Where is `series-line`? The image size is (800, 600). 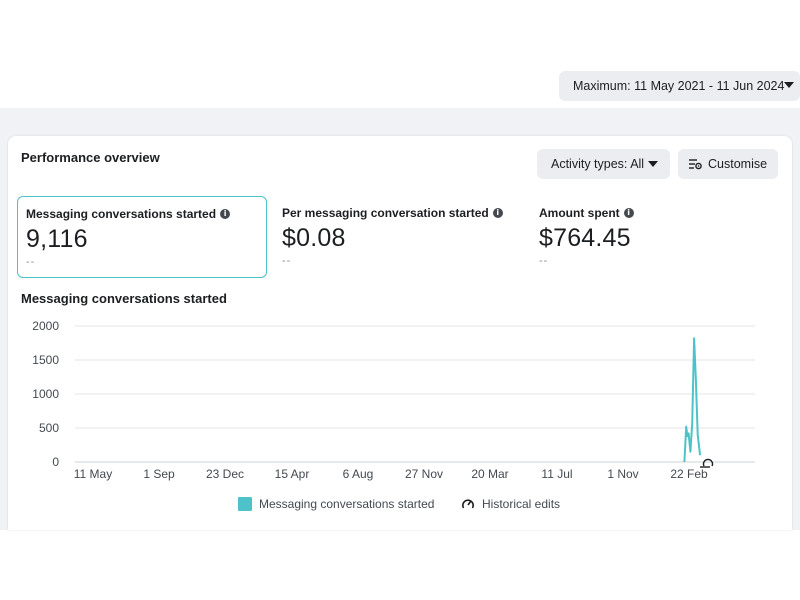 series-line is located at coordinates (692, 400).